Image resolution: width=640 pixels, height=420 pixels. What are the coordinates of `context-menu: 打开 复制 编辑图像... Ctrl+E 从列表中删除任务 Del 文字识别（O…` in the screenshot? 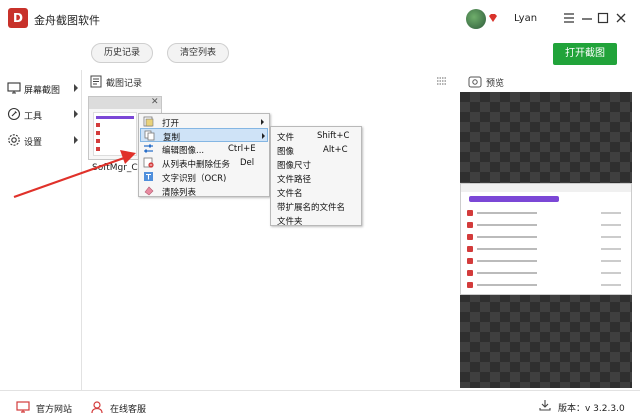 It's located at (204, 155).